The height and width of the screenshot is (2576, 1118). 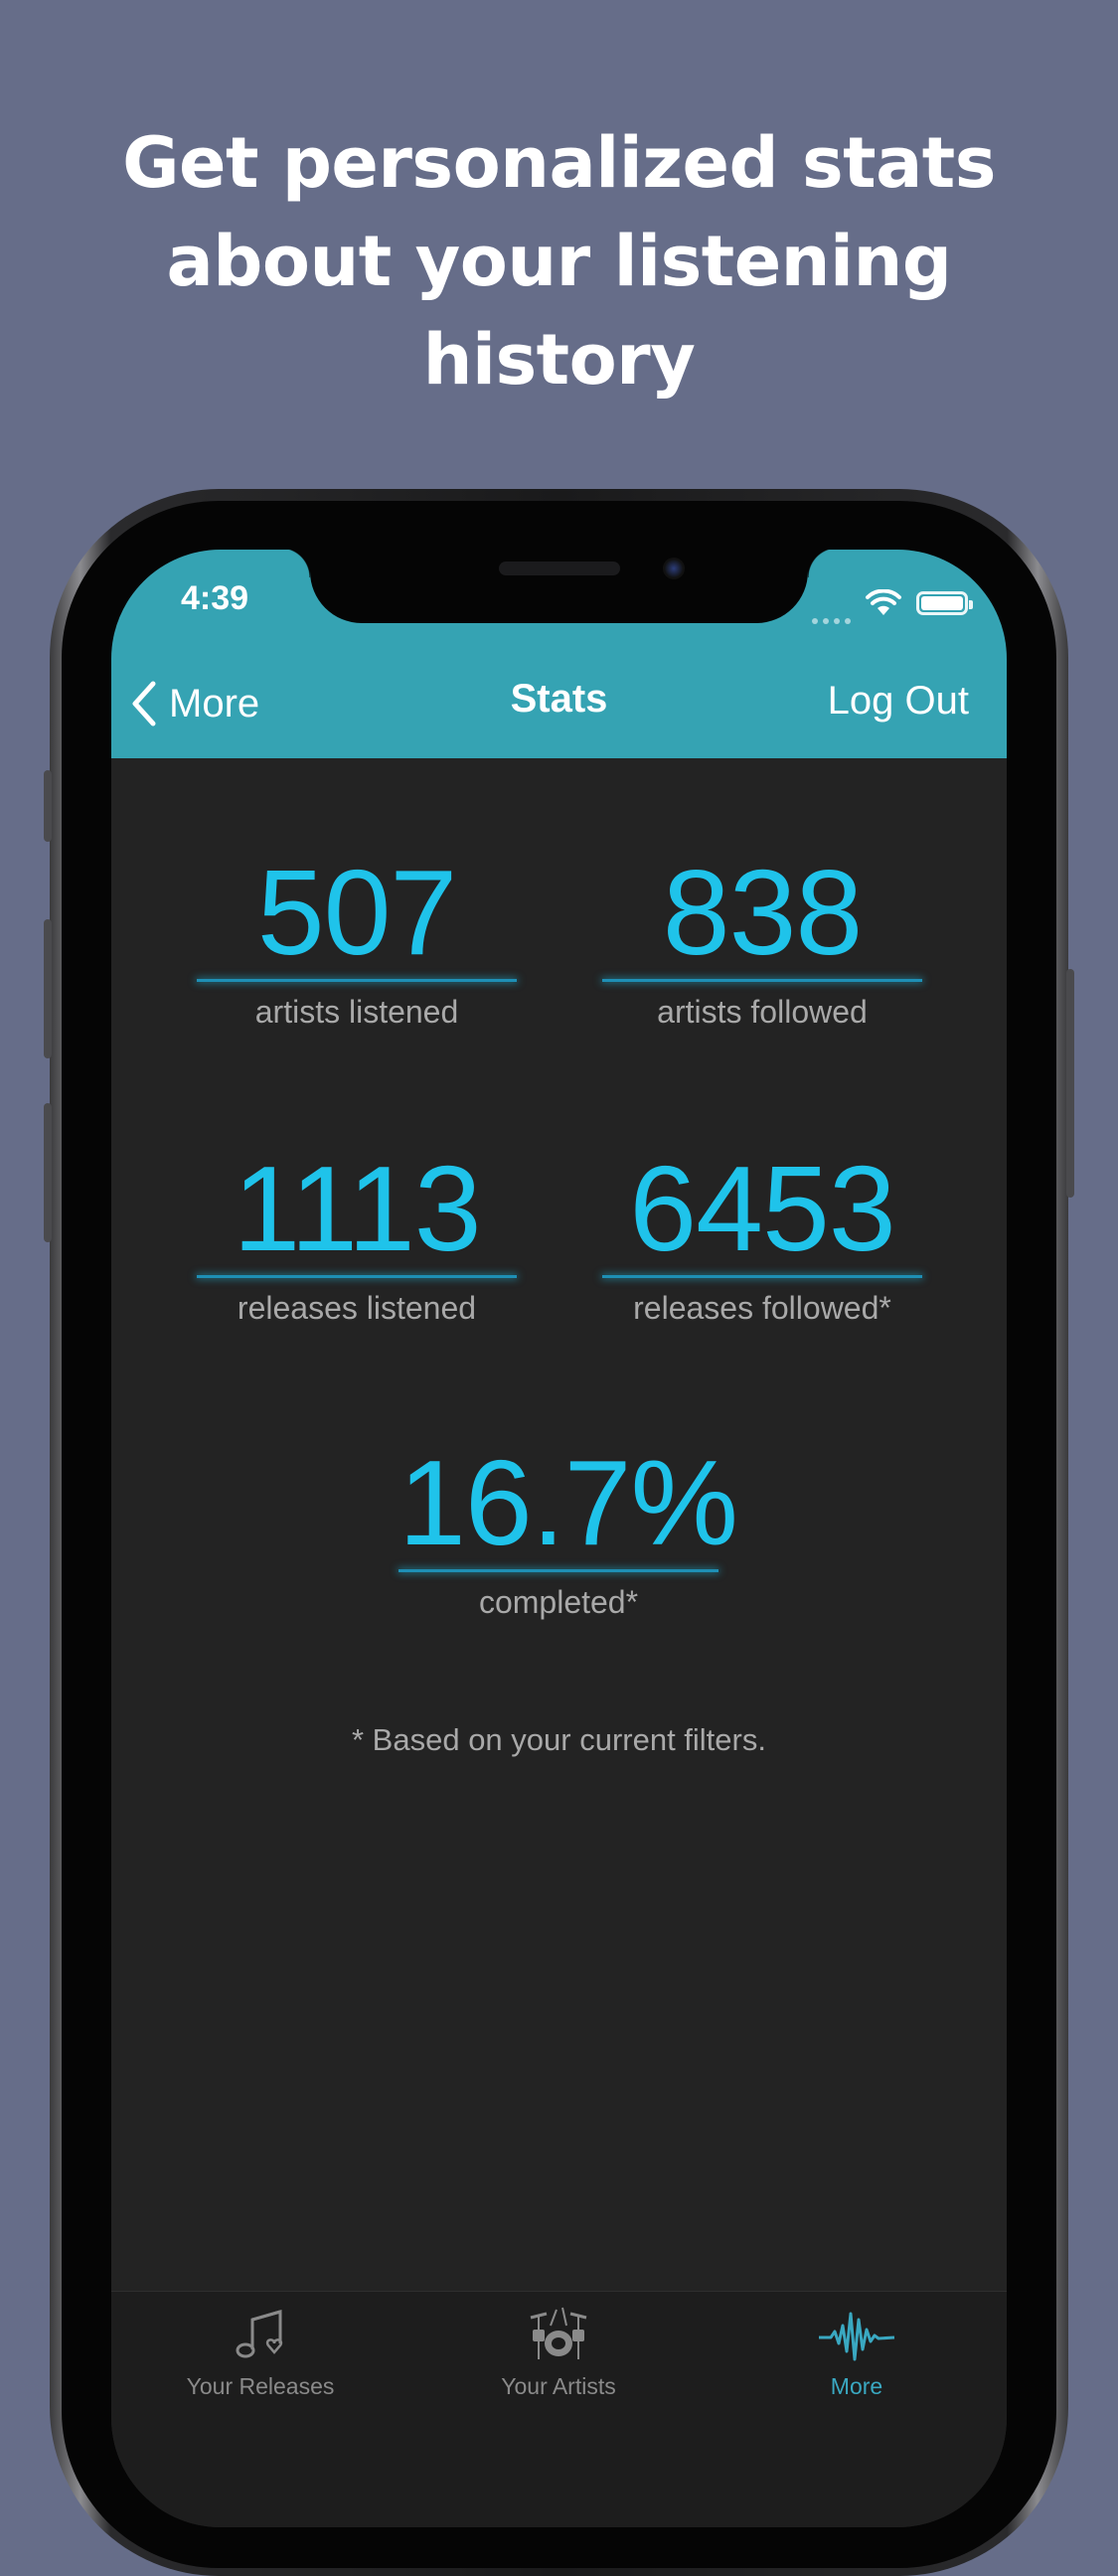 I want to click on stat-value: 838, so click(x=763, y=912).